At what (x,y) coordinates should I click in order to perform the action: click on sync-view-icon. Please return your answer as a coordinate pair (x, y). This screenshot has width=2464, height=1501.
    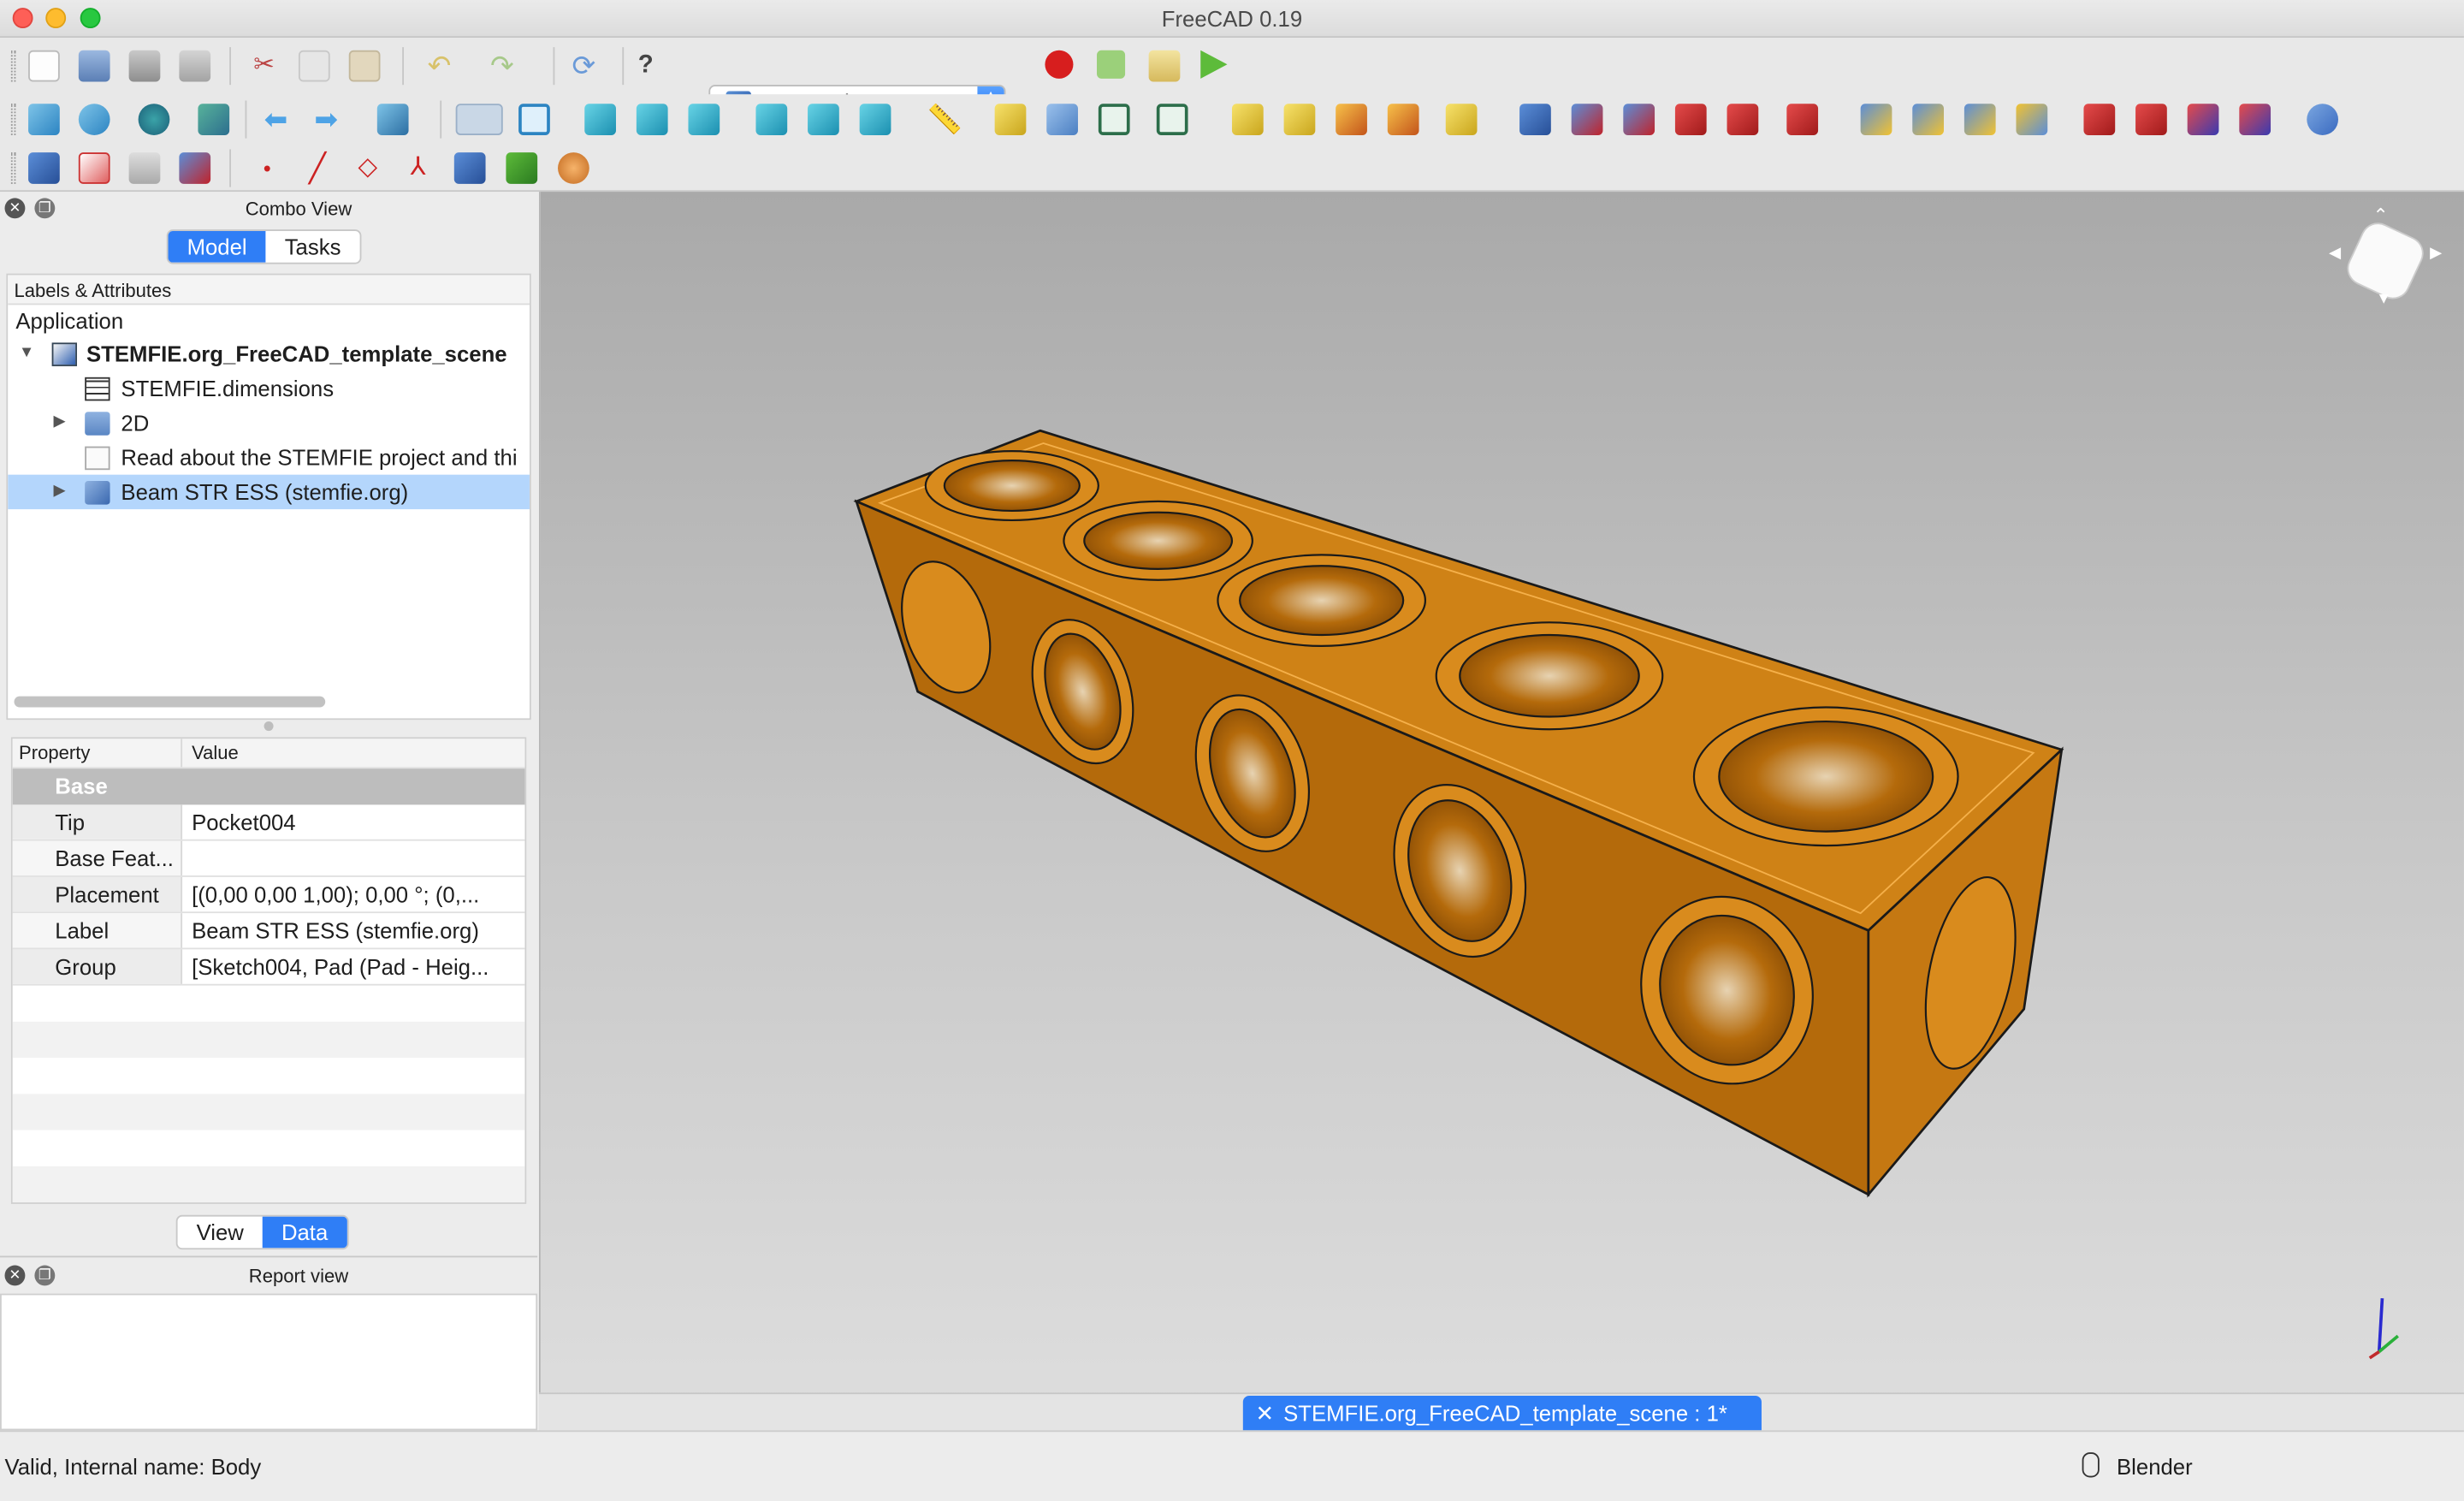
    Looking at the image, I should click on (392, 119).